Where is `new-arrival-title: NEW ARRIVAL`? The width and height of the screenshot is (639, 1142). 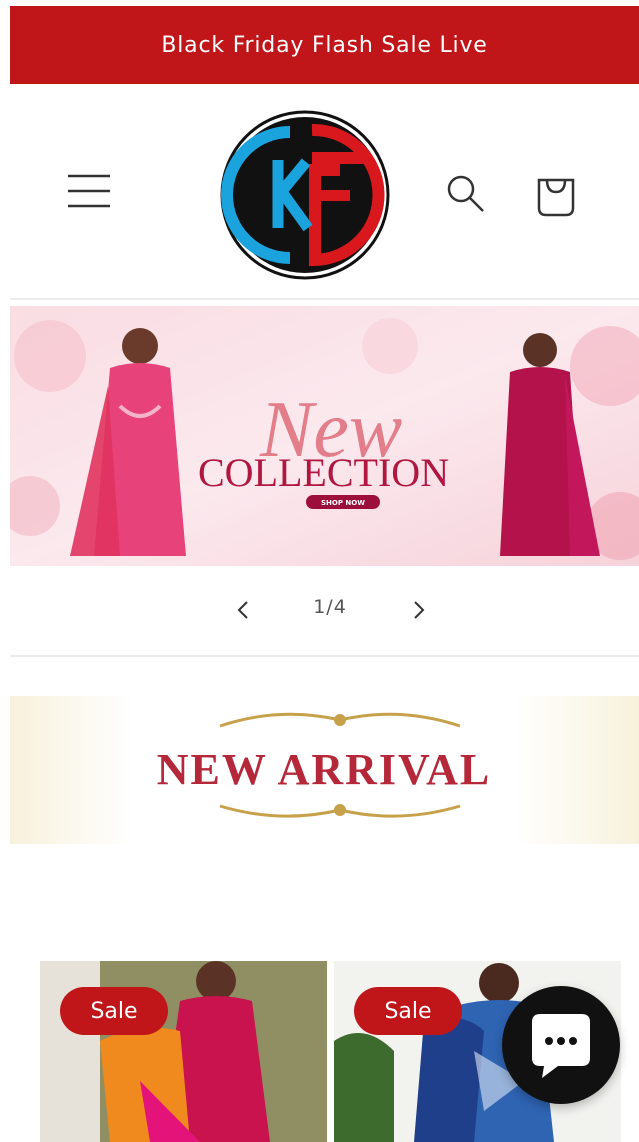
new-arrival-title: NEW ARRIVAL is located at coordinates (324, 769).